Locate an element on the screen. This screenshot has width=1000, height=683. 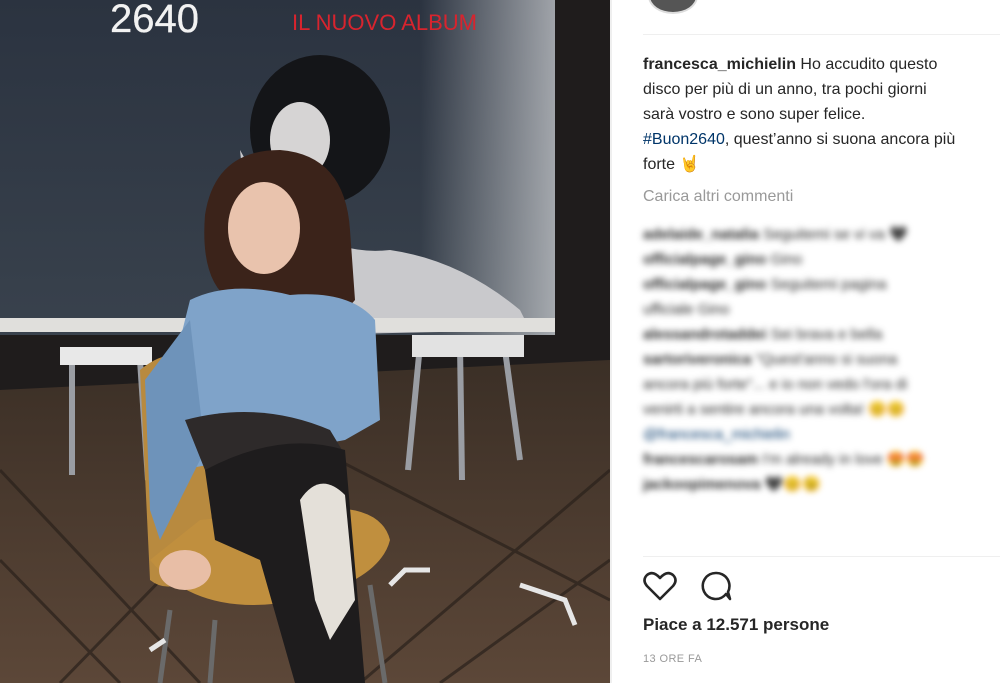
caption-text-line3: sarà vostro e sono super felice. is located at coordinates (754, 114).